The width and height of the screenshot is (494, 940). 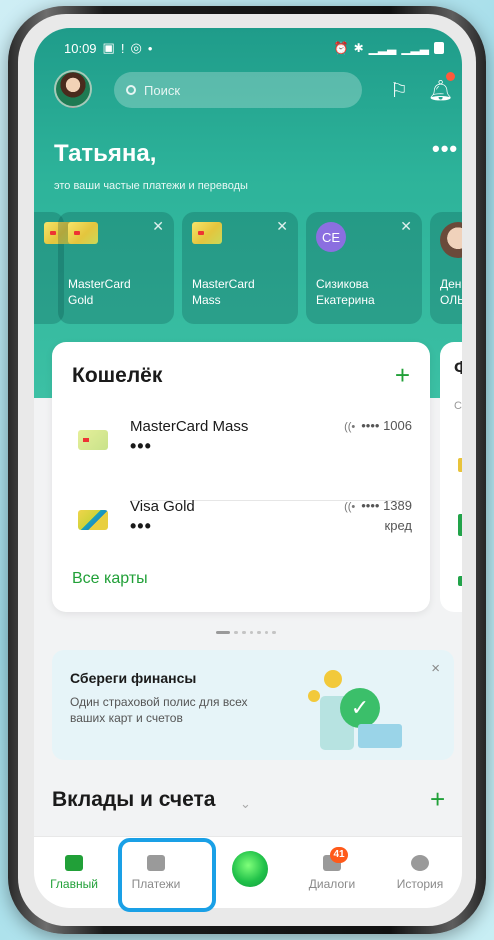 What do you see at coordinates (122, 48) in the screenshot?
I see `notification-icon: !` at bounding box center [122, 48].